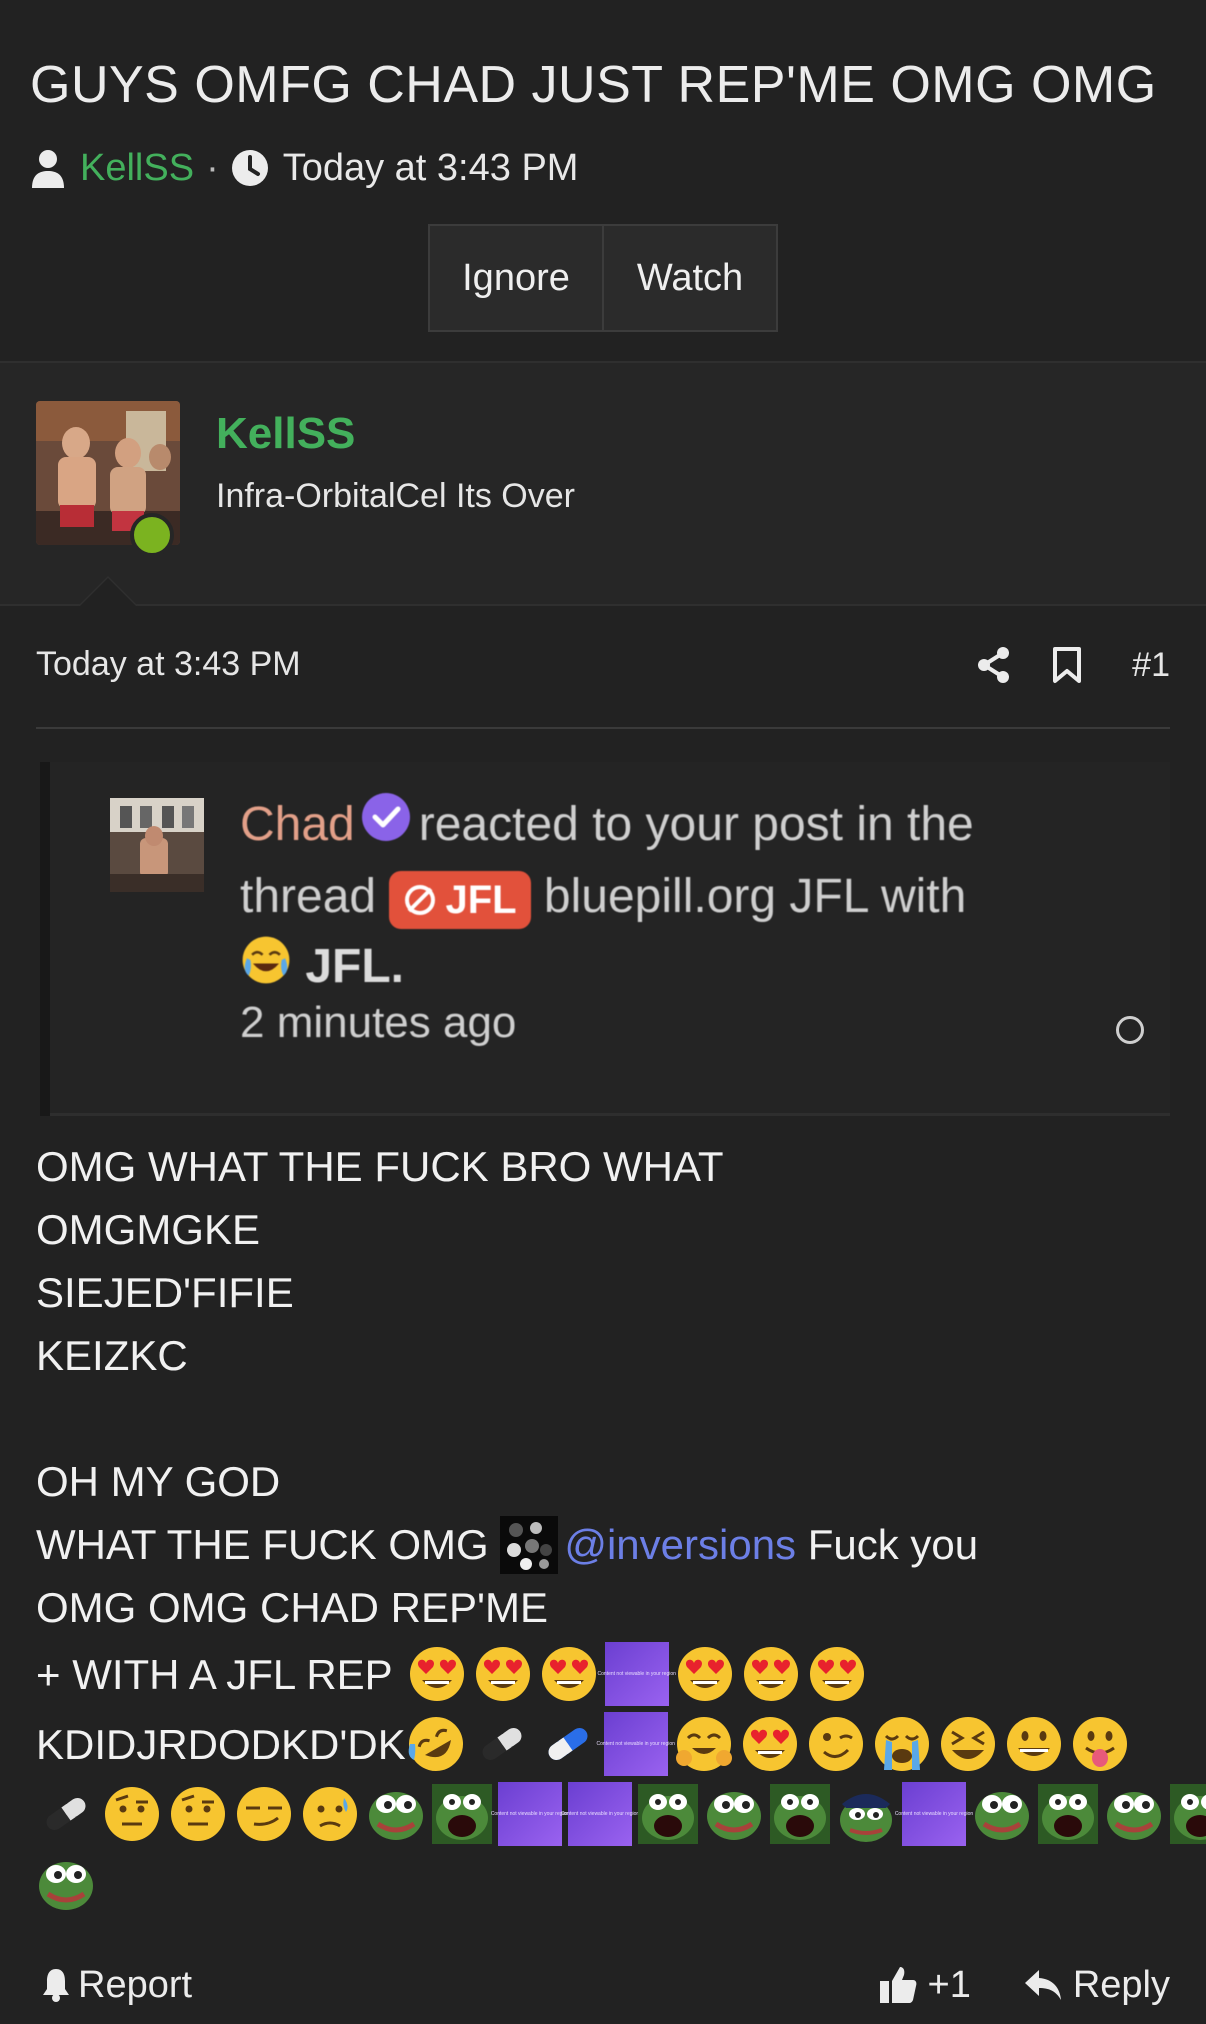  I want to click on post-line: OH MY GOD, so click(158, 1481).